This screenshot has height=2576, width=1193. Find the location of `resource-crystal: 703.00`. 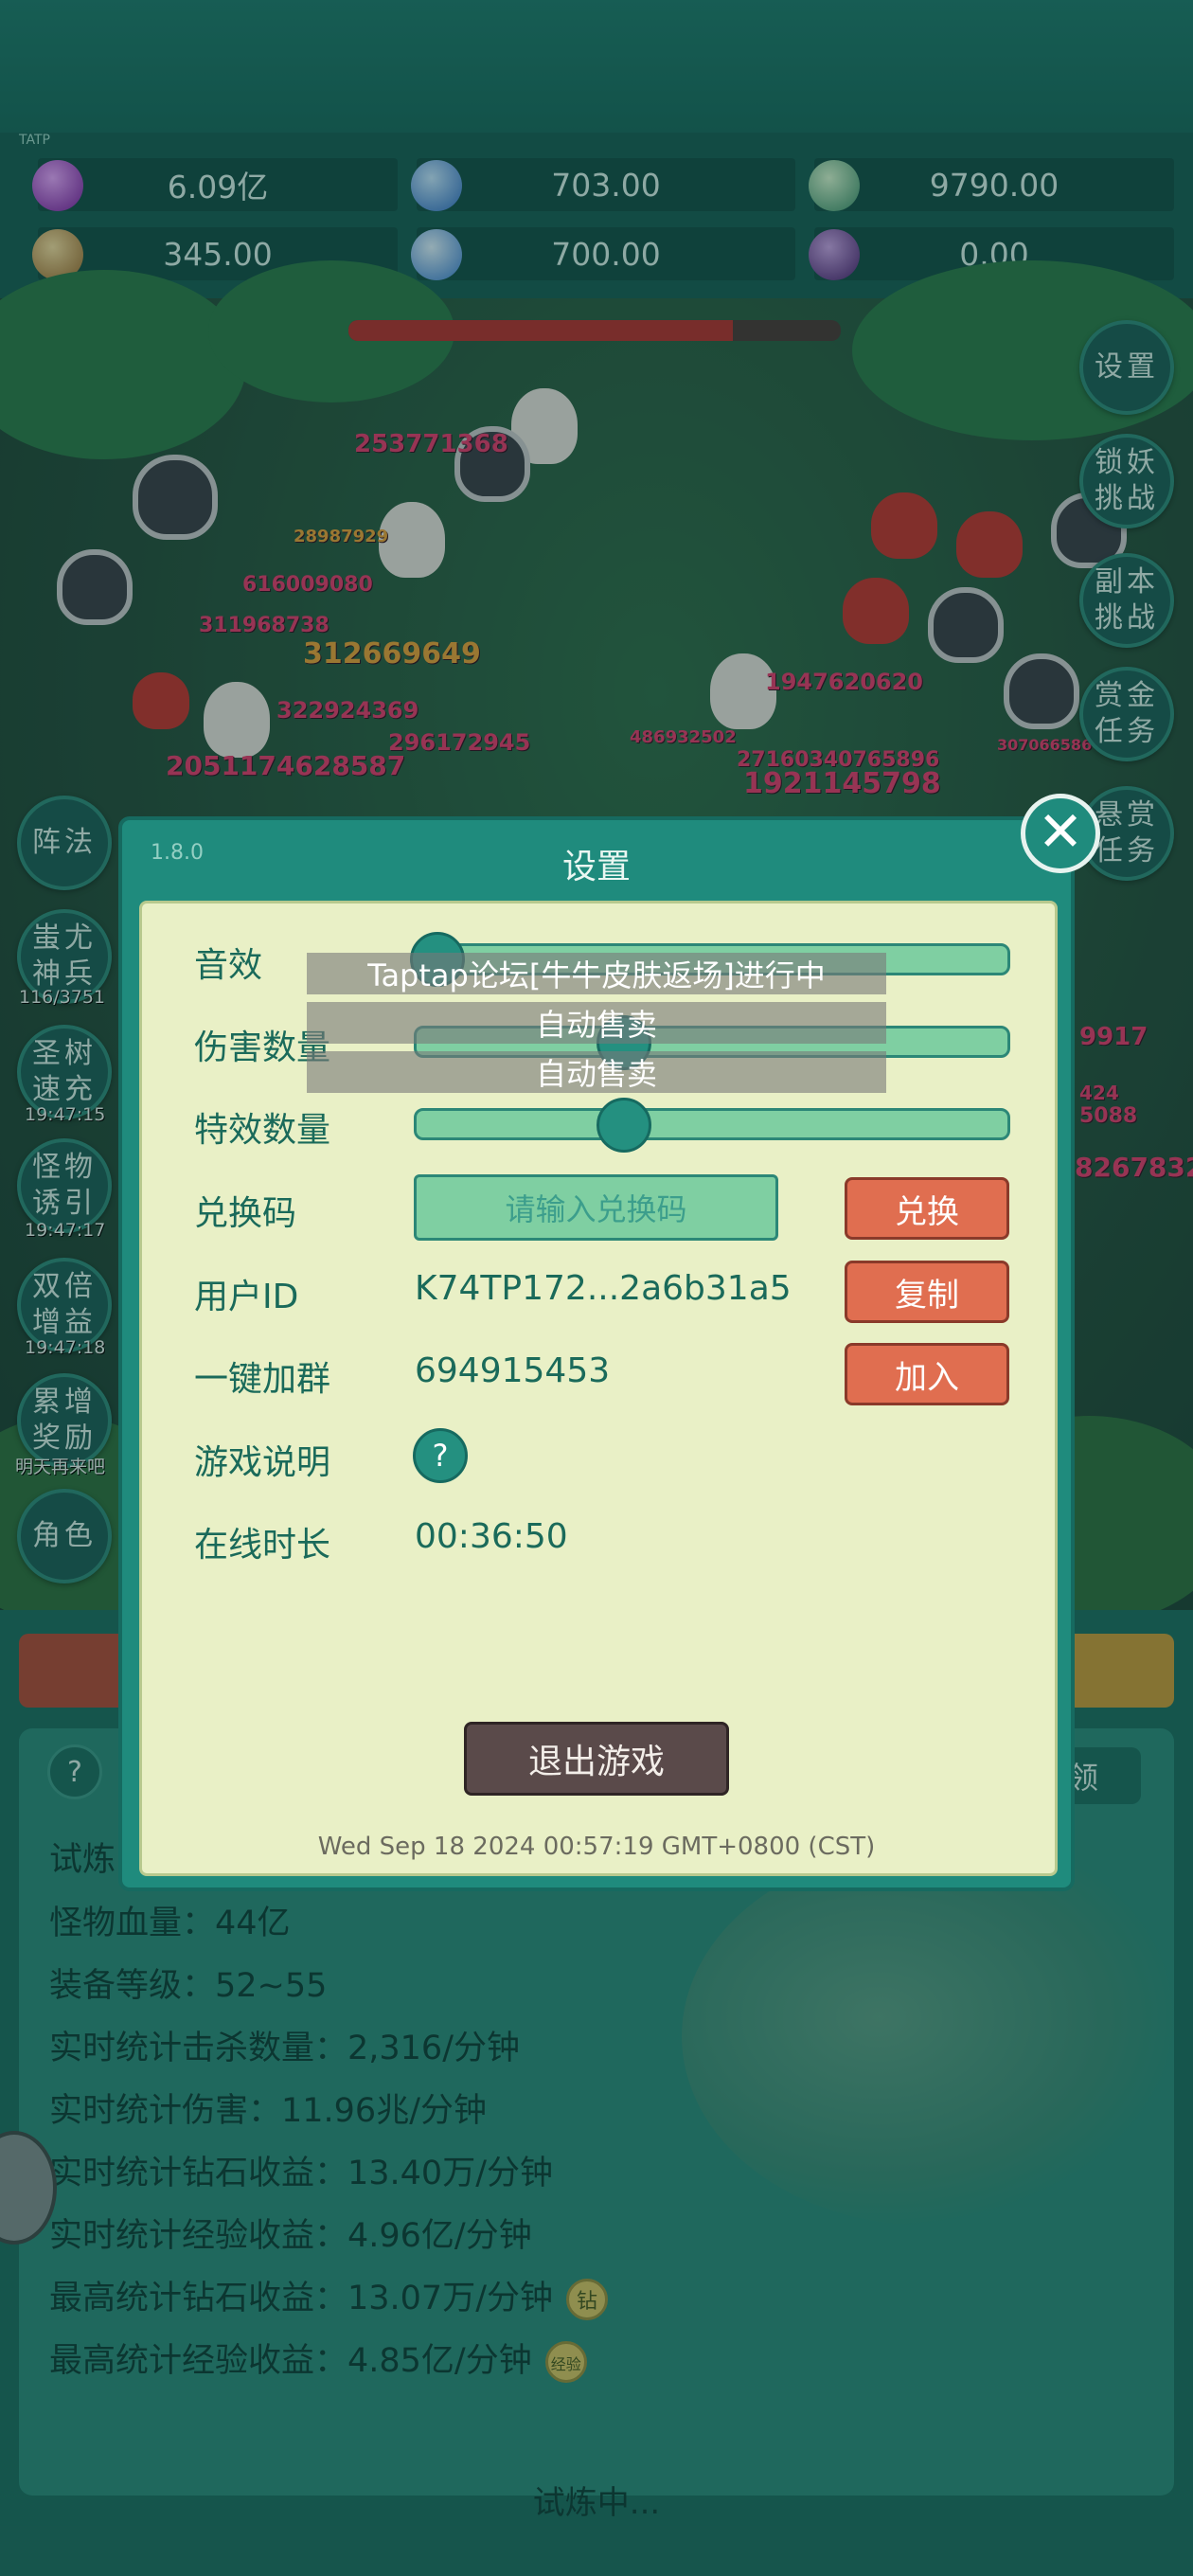

resource-crystal: 703.00 is located at coordinates (603, 184).